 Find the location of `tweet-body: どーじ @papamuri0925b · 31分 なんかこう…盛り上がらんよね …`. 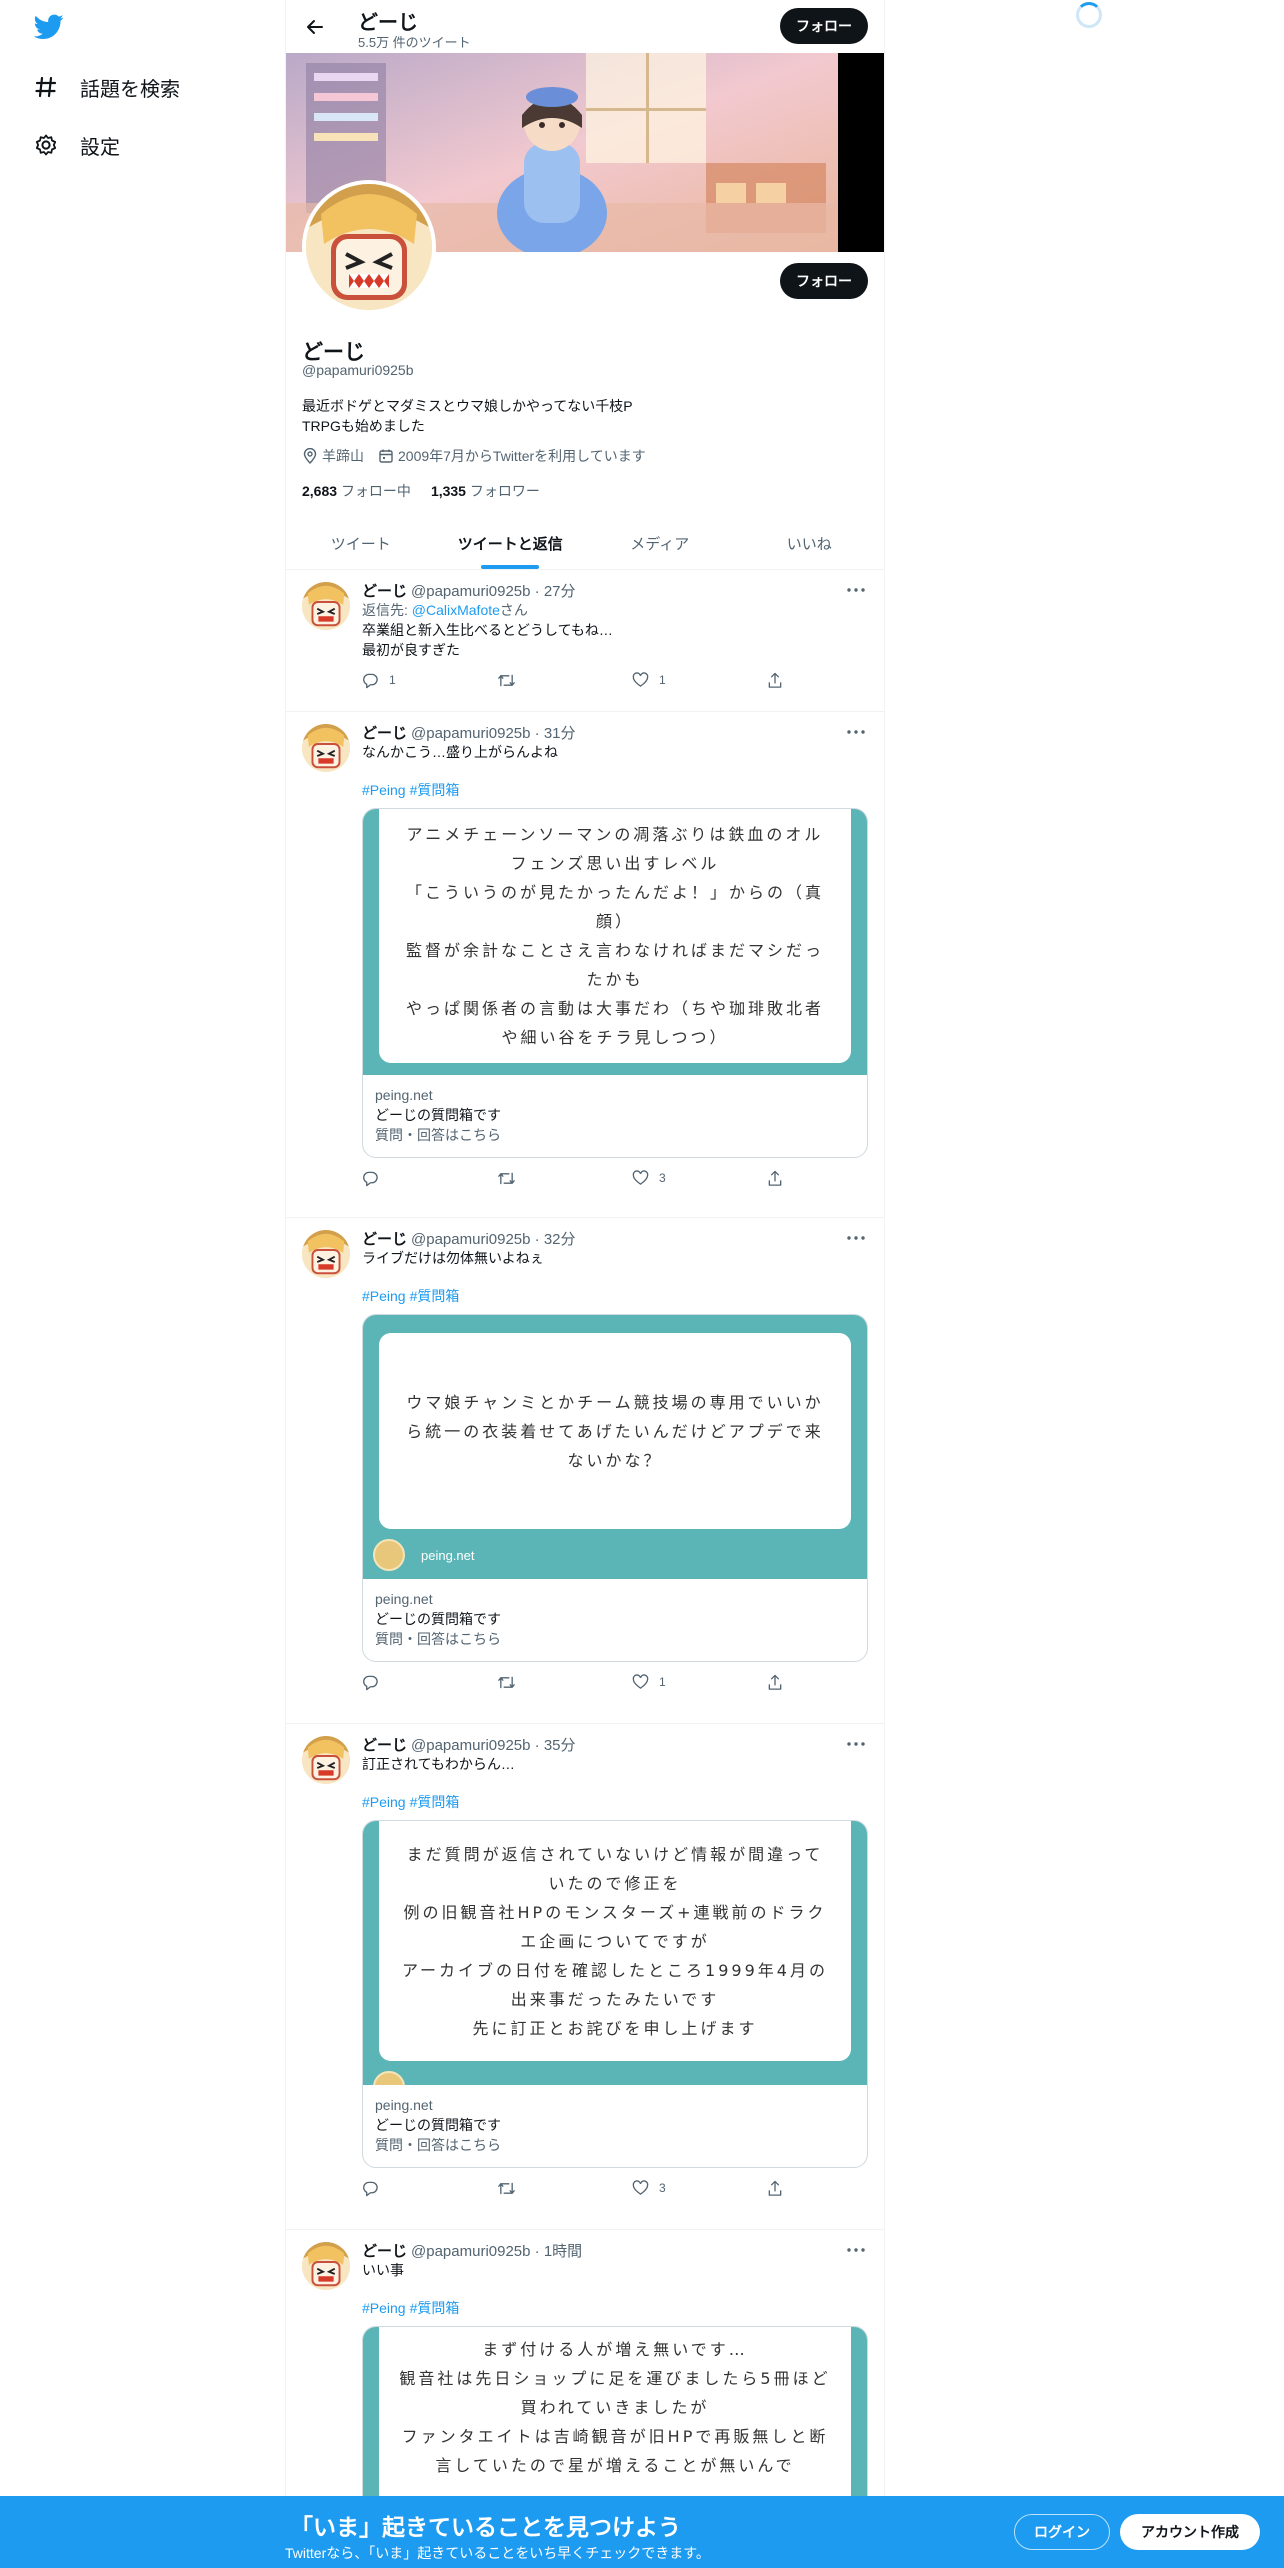

tweet-body: どーじ @papamuri0925b · 31分 なんかこう…盛り上がらんよね … is located at coordinates (615, 955).